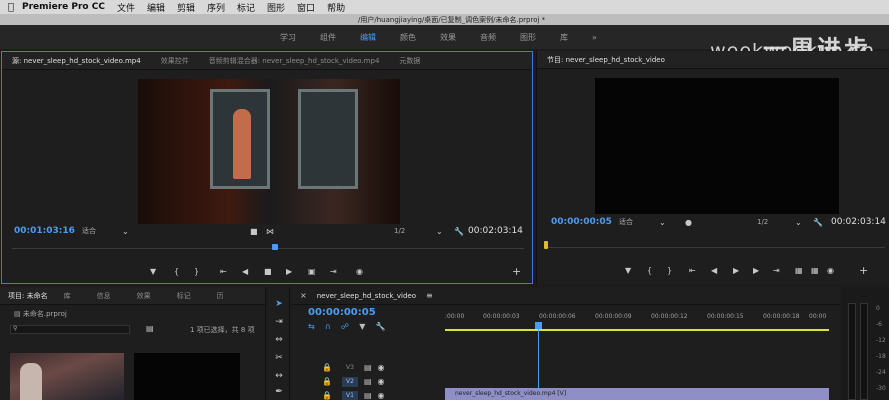  I want to click on tab-effects: 效果, so click(147, 296).